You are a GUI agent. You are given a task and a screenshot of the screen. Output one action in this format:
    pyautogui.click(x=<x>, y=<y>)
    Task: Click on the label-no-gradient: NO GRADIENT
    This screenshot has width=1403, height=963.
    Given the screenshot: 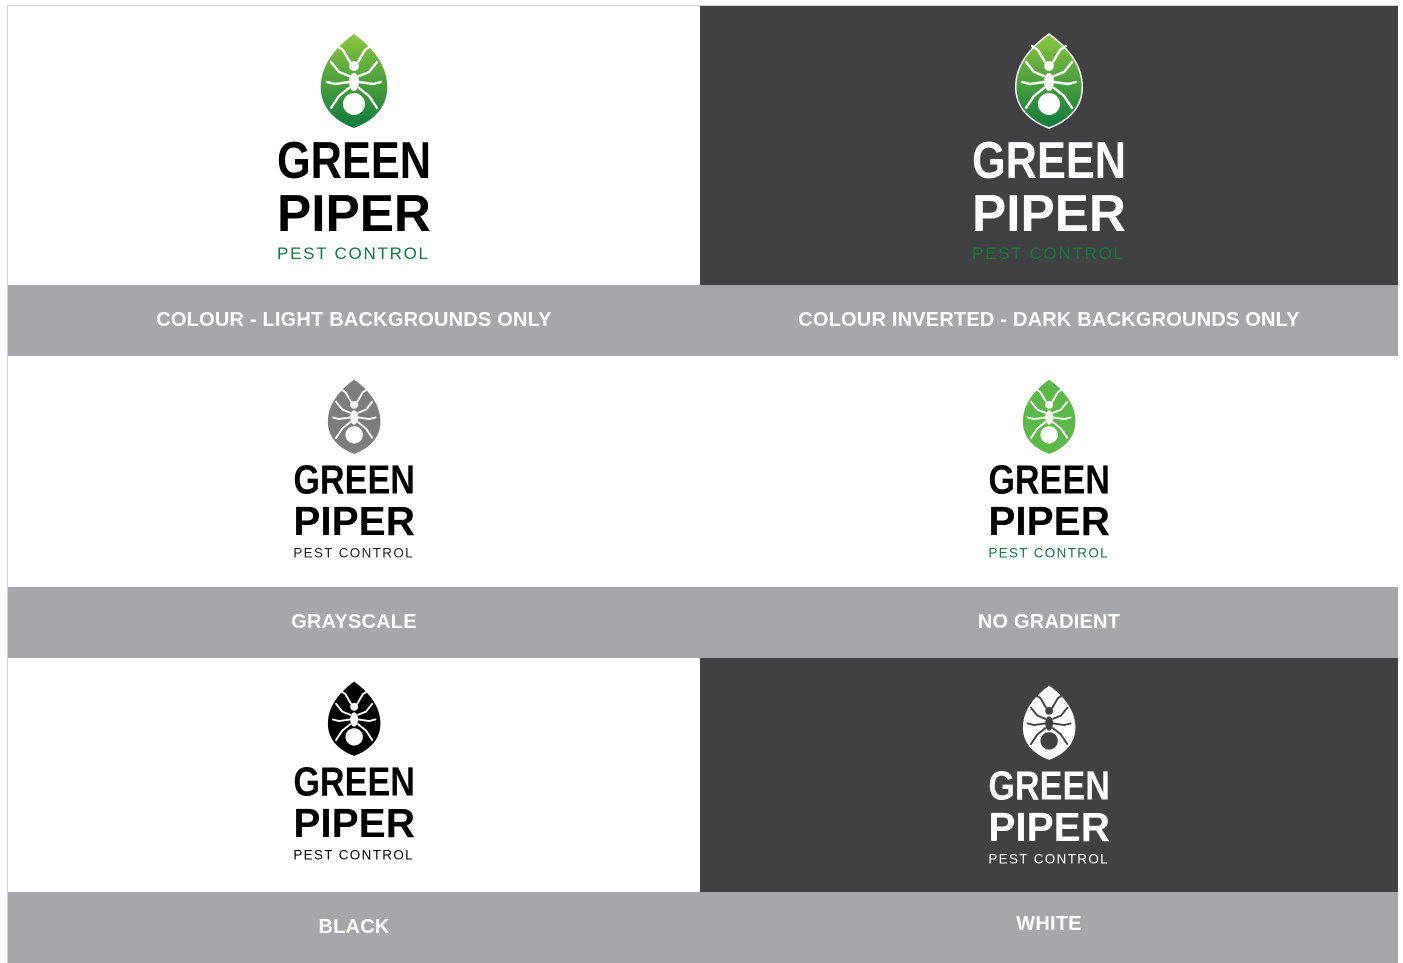 What is the action you would take?
    pyautogui.click(x=1049, y=622)
    